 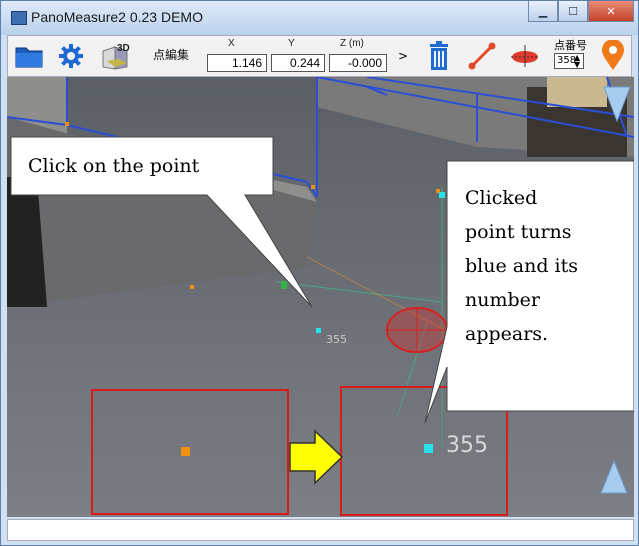 What do you see at coordinates (521, 266) in the screenshot?
I see `callout-line: blue and its` at bounding box center [521, 266].